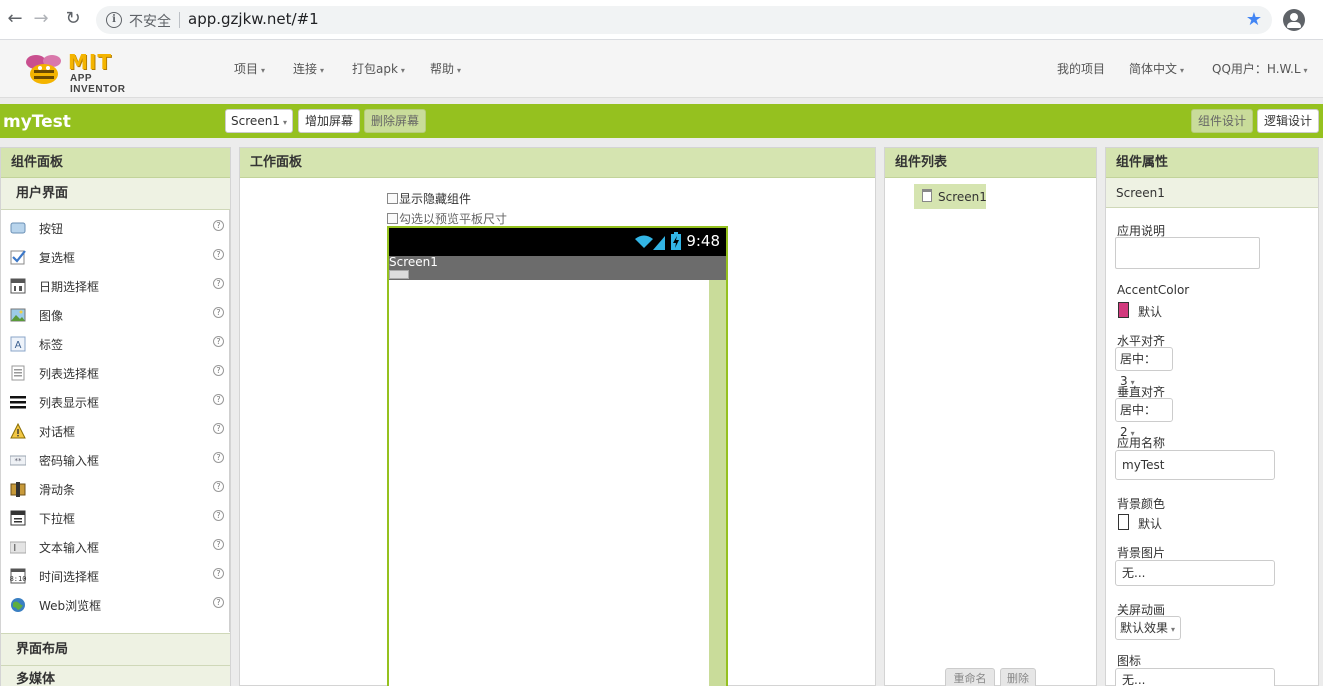  I want to click on screen-title: Screen1, so click(413, 262).